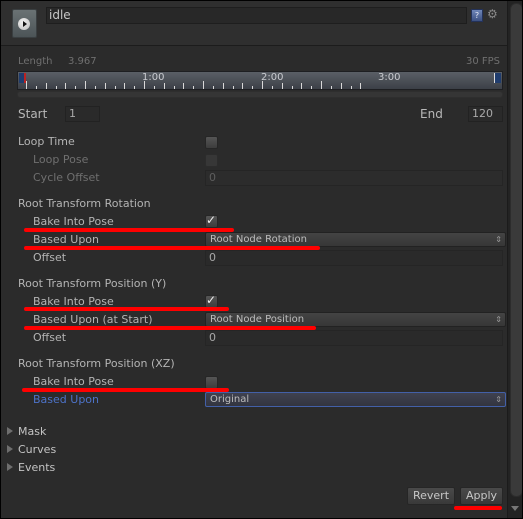 The height and width of the screenshot is (519, 523). I want to click on timeline-ruler: 1:00 2:00 3:00, so click(260, 80).